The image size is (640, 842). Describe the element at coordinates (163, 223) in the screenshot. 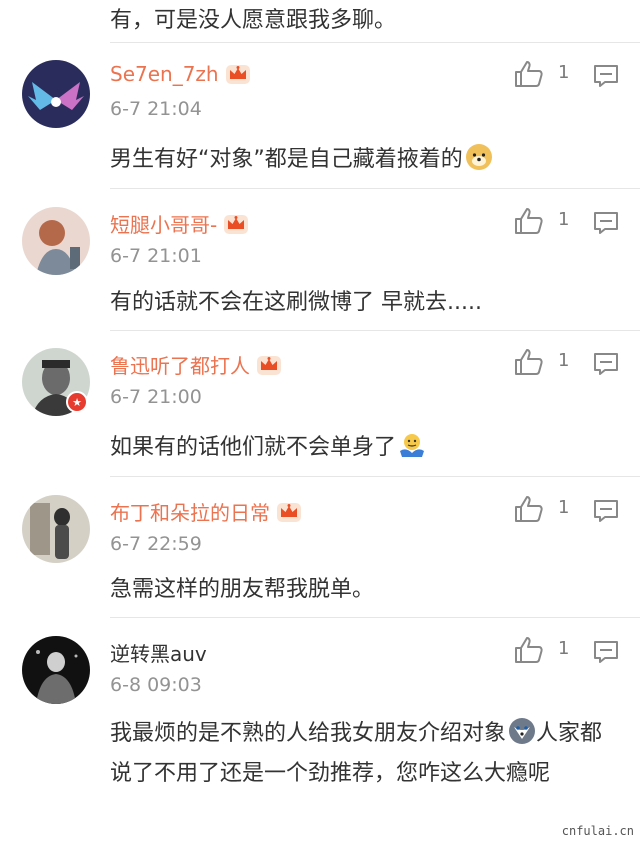

I see `username: 短腿小哥哥-` at that location.